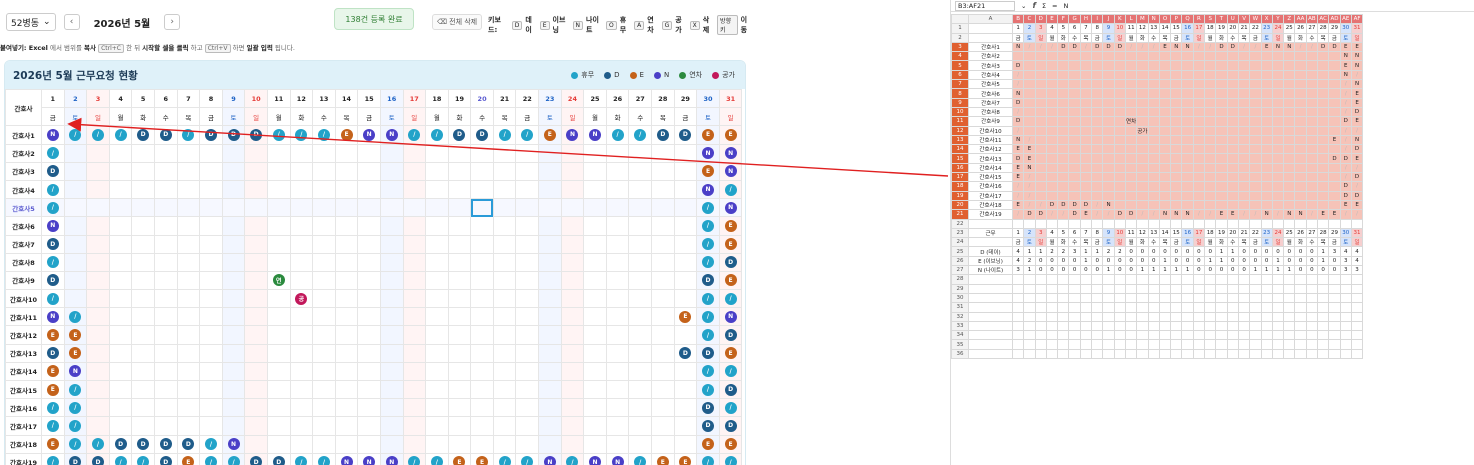  What do you see at coordinates (960, 140) in the screenshot?
I see `row-header-13: 13` at bounding box center [960, 140].